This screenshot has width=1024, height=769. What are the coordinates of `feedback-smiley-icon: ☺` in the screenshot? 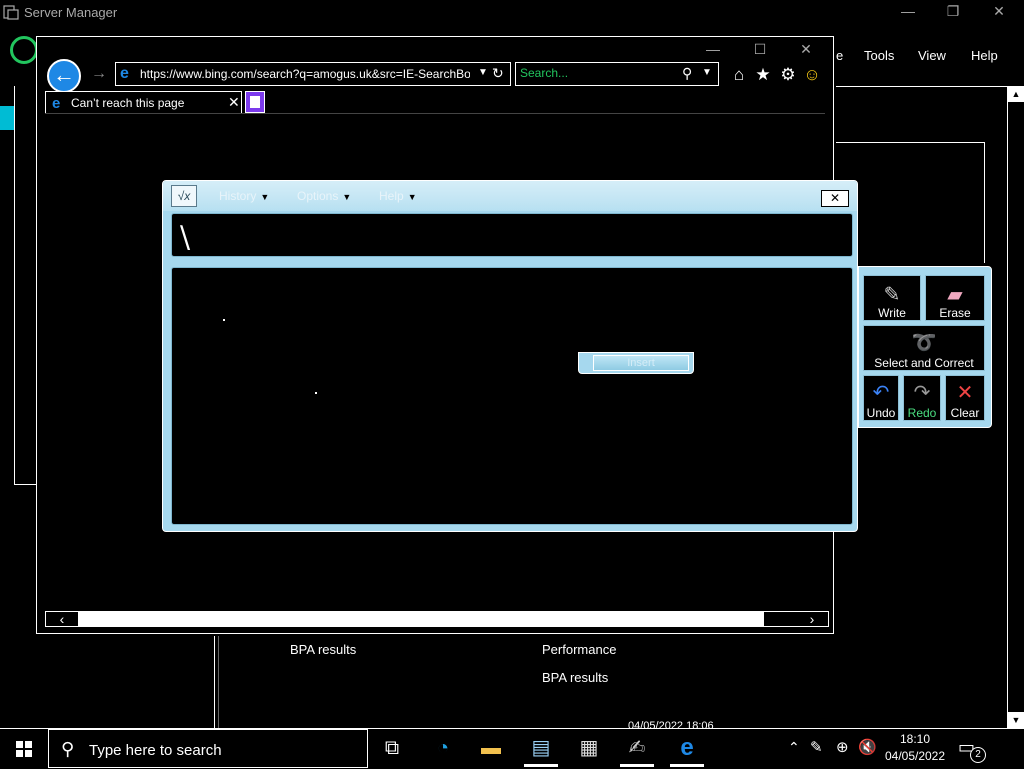 It's located at (812, 75).